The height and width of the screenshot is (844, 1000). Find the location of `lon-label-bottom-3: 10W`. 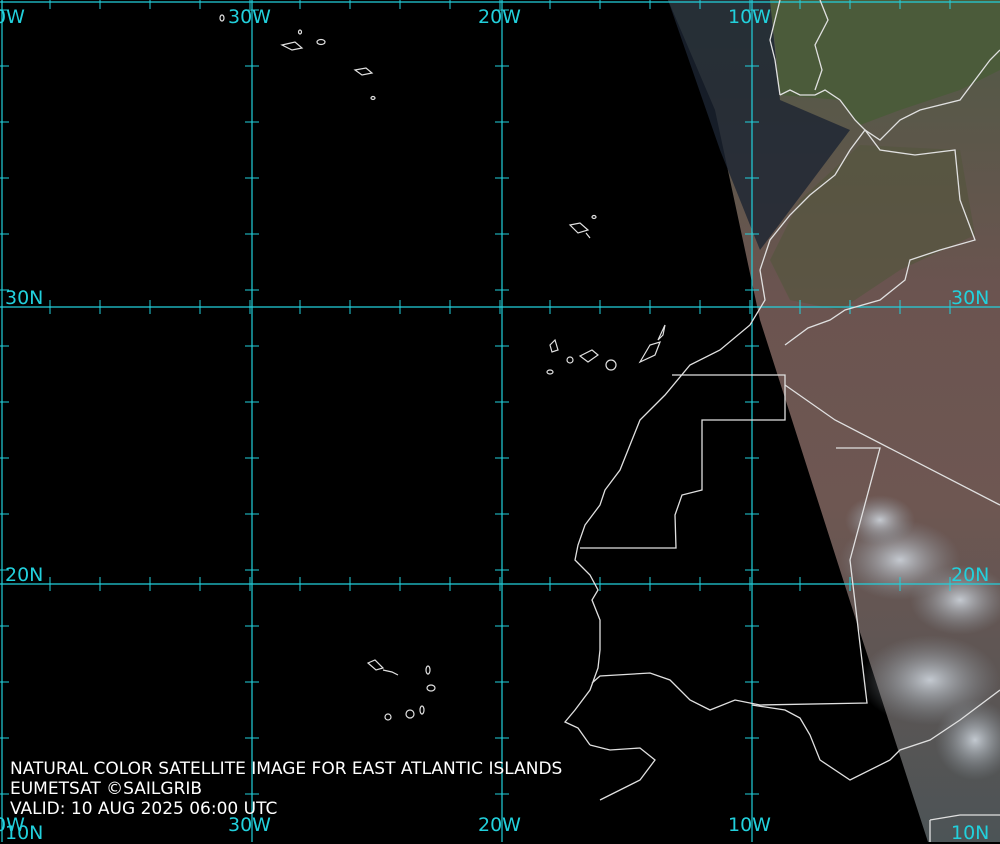

lon-label-bottom-3: 10W is located at coordinates (749, 825).